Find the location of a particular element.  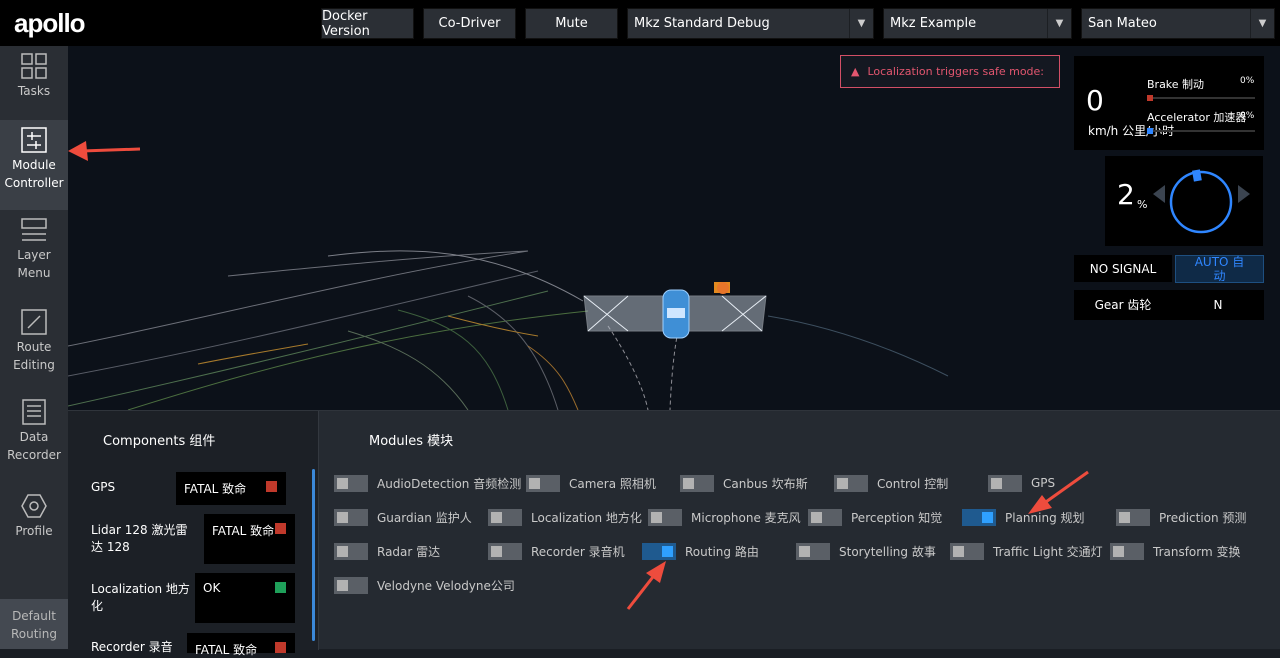

sidebar-item-module-controller: Module Controller is located at coordinates (34, 165).